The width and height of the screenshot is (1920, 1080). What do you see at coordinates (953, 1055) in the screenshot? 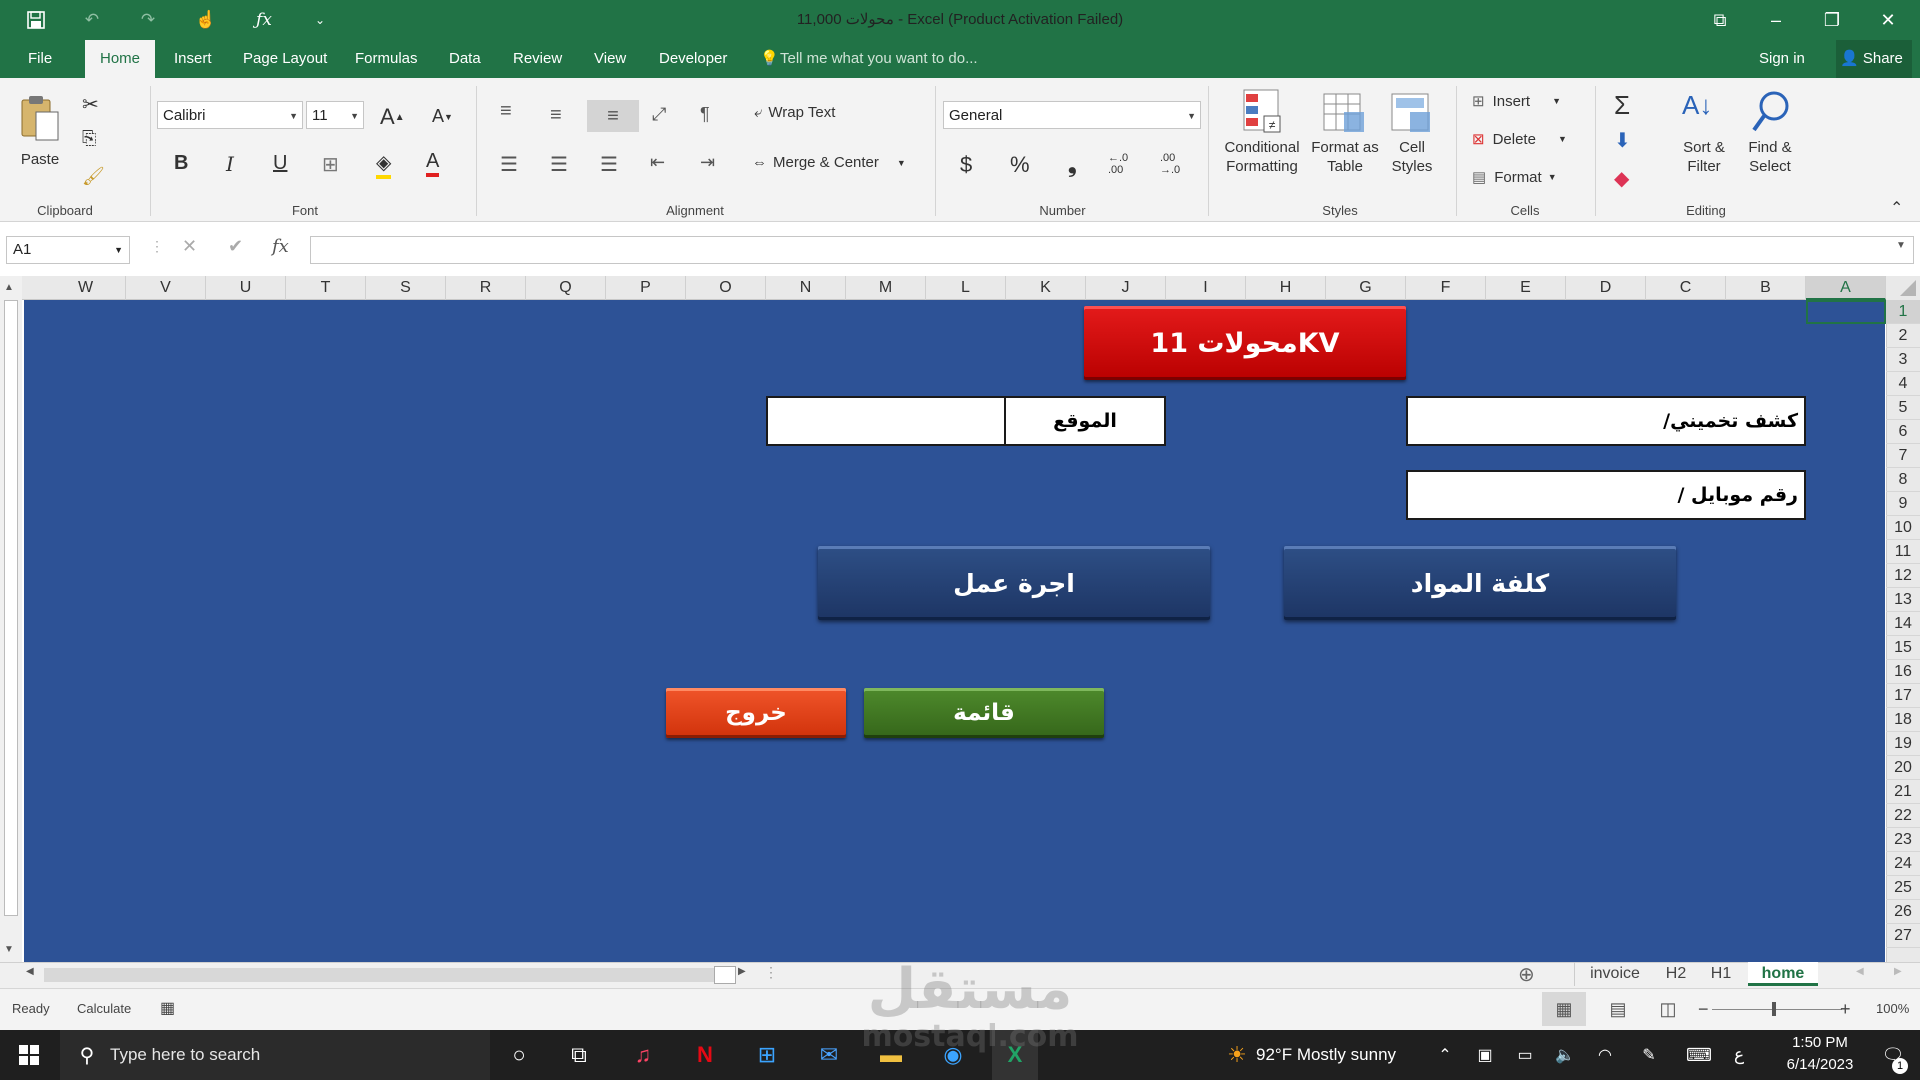
I see `edge-icon: ◉` at bounding box center [953, 1055].